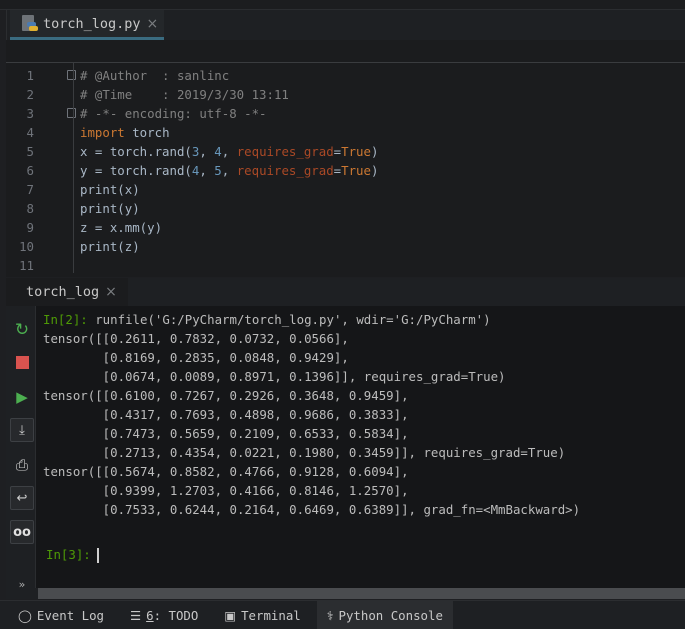 The width and height of the screenshot is (685, 629). I want to click on code-token: 5, so click(218, 170).